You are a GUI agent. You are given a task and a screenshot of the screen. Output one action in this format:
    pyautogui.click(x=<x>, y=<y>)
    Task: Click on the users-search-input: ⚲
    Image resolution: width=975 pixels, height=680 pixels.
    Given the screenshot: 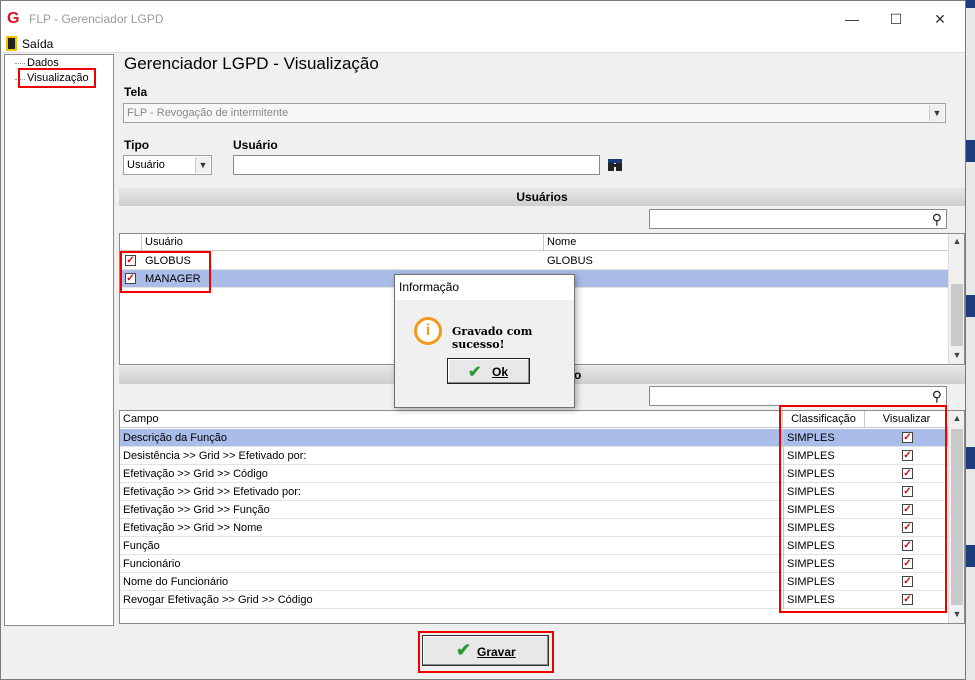 What is the action you would take?
    pyautogui.click(x=798, y=219)
    